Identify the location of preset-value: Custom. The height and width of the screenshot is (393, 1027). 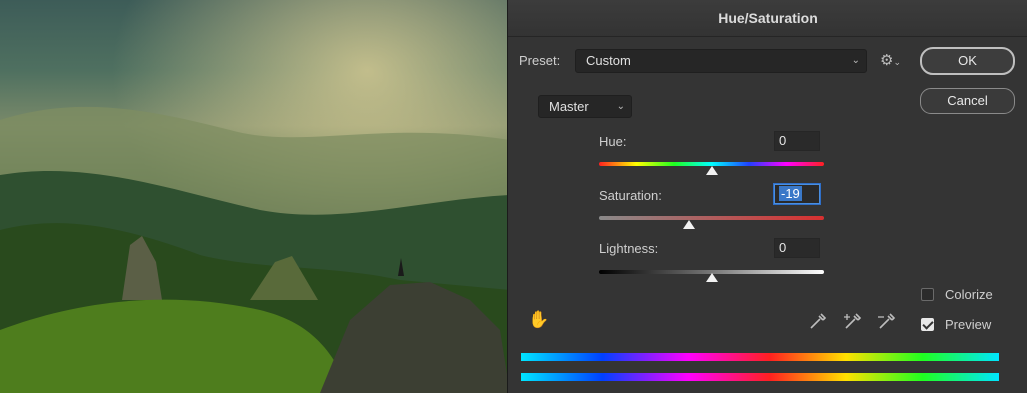
(608, 60).